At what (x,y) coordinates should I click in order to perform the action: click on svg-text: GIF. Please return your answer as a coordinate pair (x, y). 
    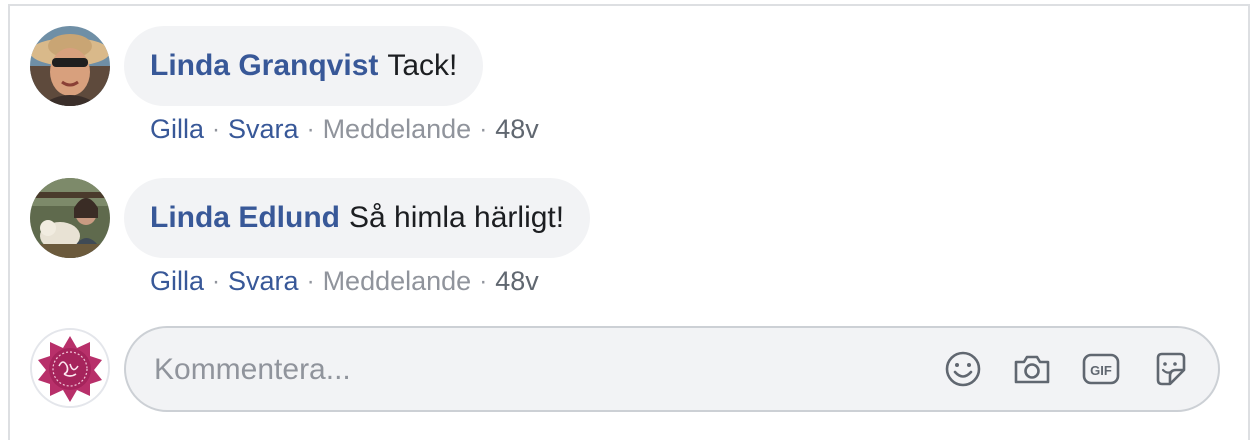
    Looking at the image, I should click on (1101, 370).